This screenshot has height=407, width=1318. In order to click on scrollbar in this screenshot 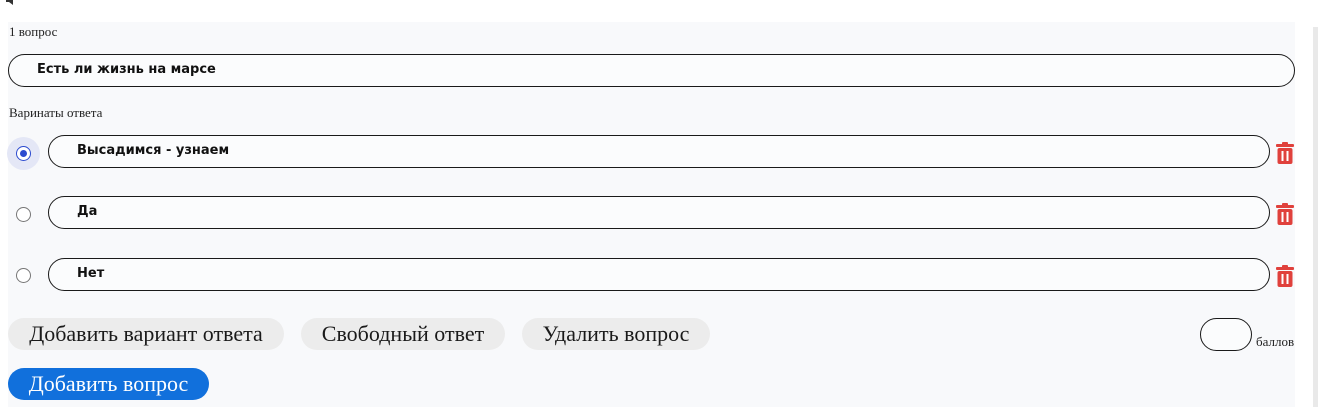, I will do `click(1315, 217)`.